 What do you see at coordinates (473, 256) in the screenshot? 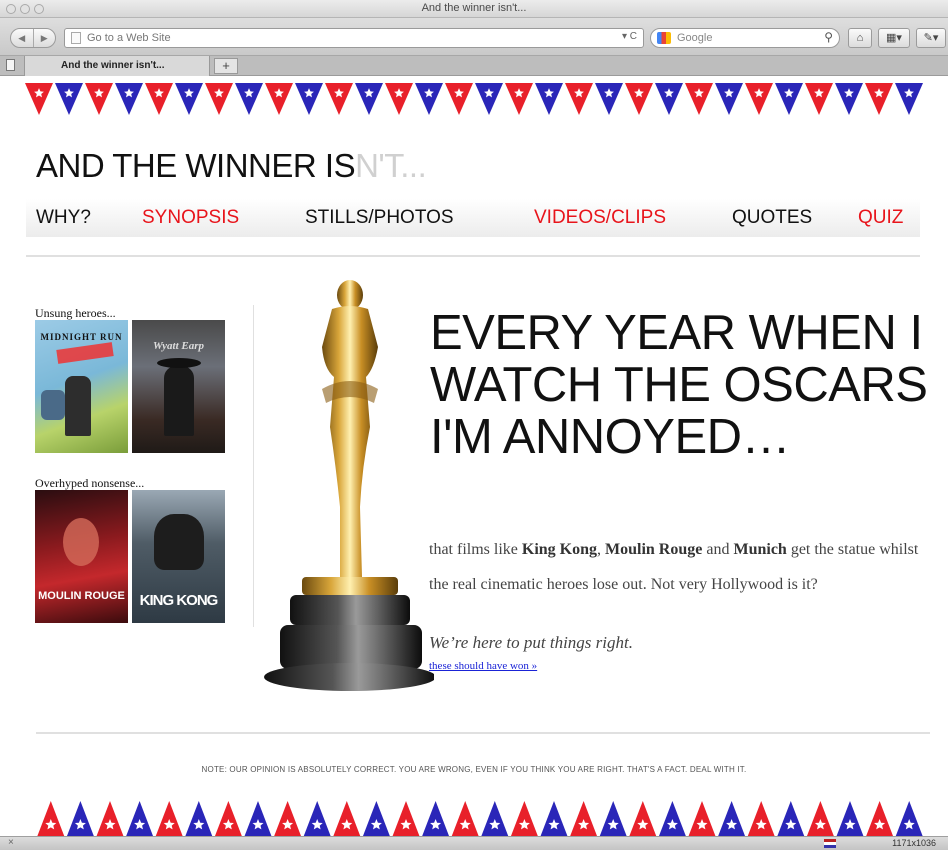
I see `divider-top` at bounding box center [473, 256].